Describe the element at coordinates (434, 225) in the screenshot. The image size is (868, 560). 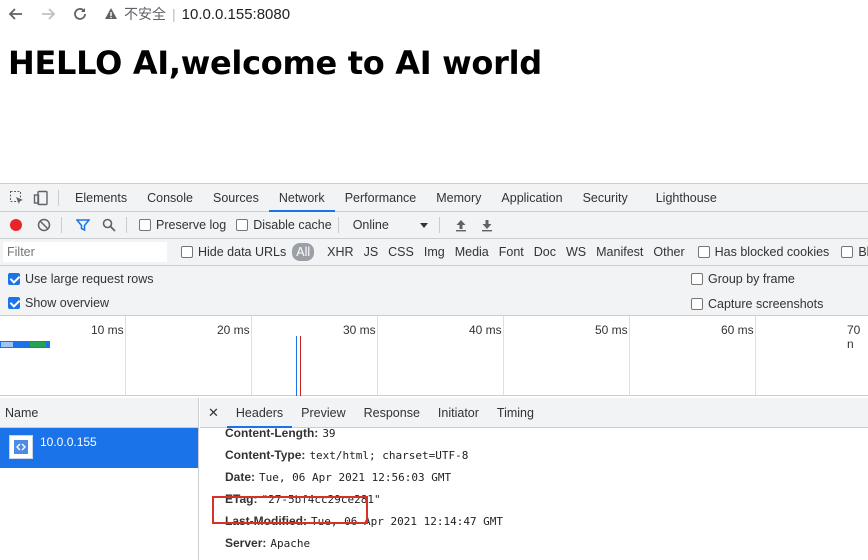
I see `network-toolbar: Preserve log Disable cache Online` at that location.